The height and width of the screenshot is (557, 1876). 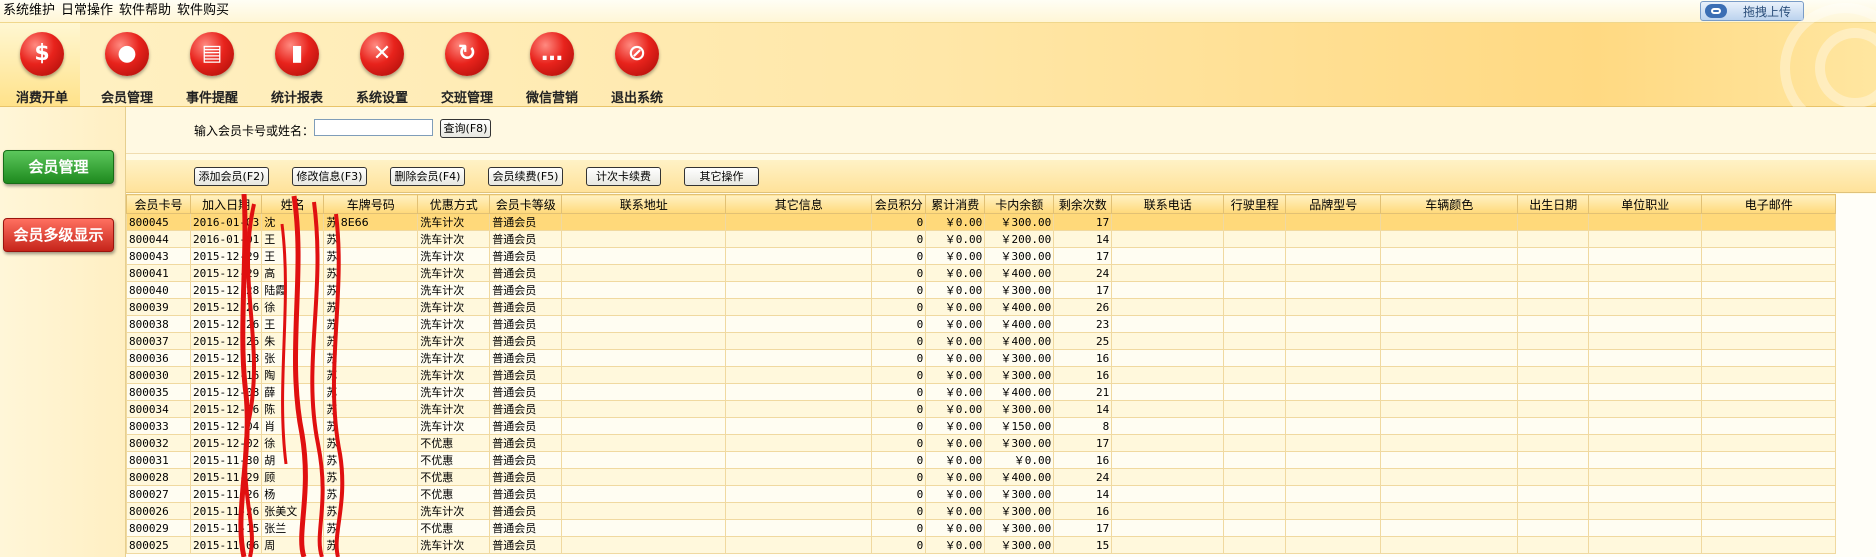 I want to click on column-header: 车牌号码, so click(x=371, y=204).